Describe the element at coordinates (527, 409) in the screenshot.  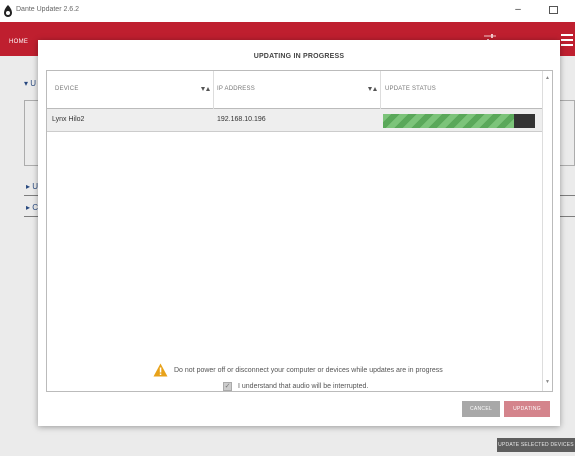
I see `updating-button: UPDATING` at that location.